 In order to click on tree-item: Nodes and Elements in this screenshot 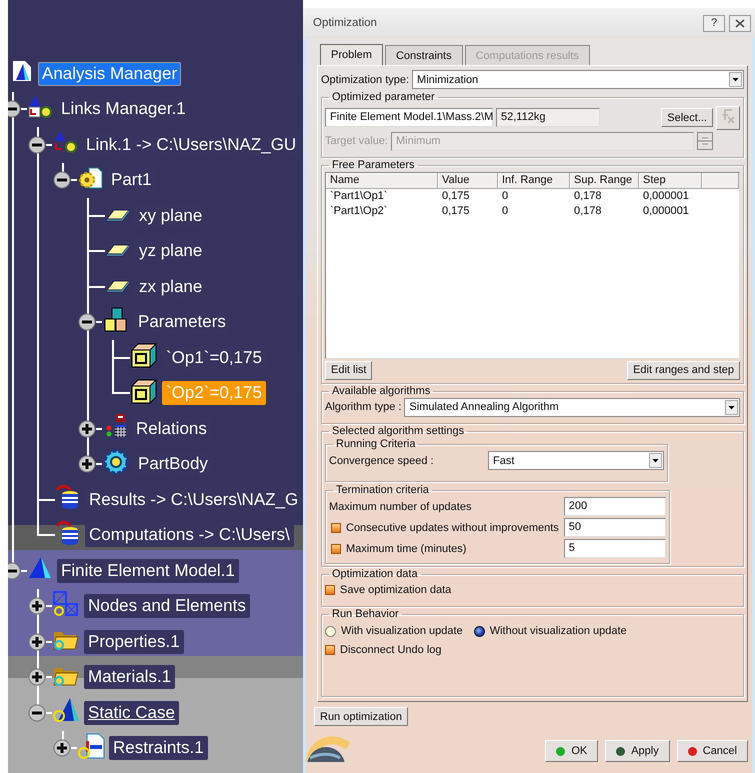, I will do `click(167, 606)`.